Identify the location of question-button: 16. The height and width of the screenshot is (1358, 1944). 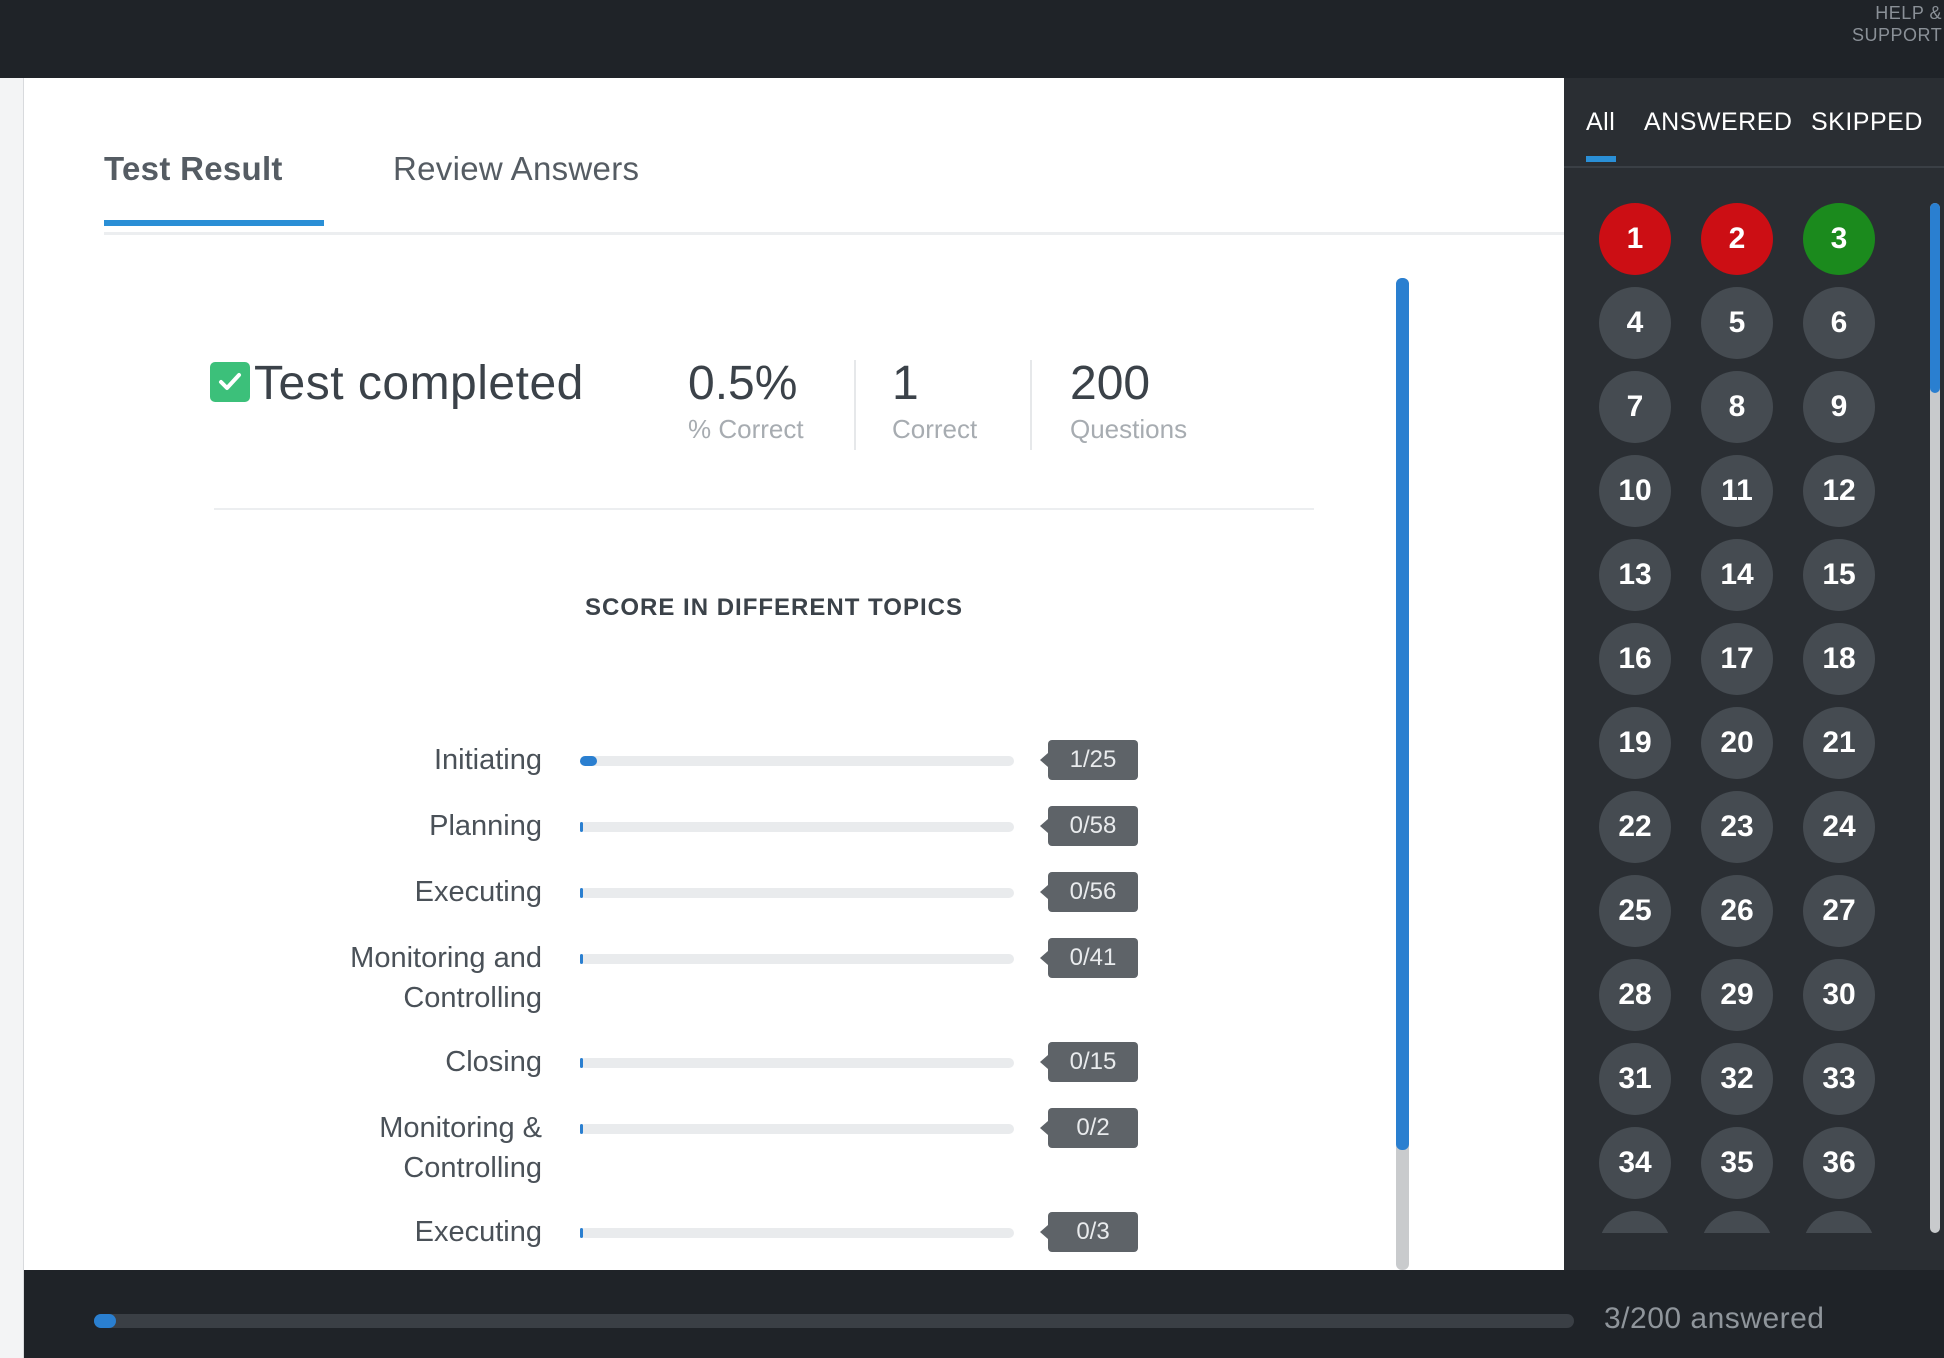
(1635, 659).